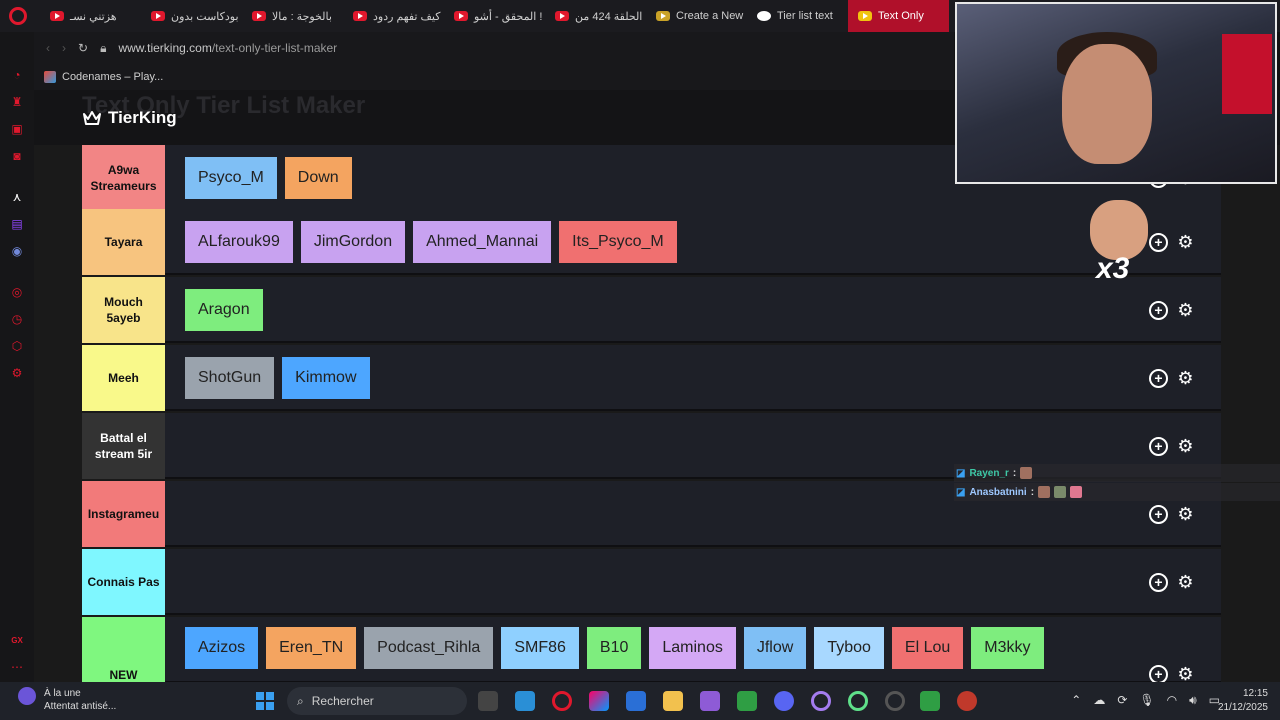 This screenshot has width=1280, height=720. What do you see at coordinates (858, 701) in the screenshot?
I see `opera-air-icon` at bounding box center [858, 701].